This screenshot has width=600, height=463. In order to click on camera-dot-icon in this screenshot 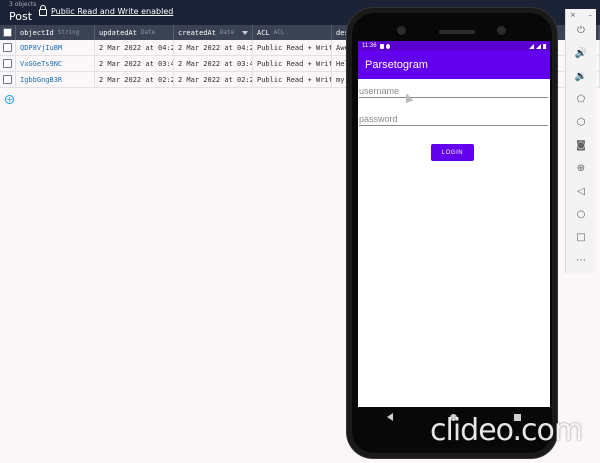, I will do `click(401, 30)`.